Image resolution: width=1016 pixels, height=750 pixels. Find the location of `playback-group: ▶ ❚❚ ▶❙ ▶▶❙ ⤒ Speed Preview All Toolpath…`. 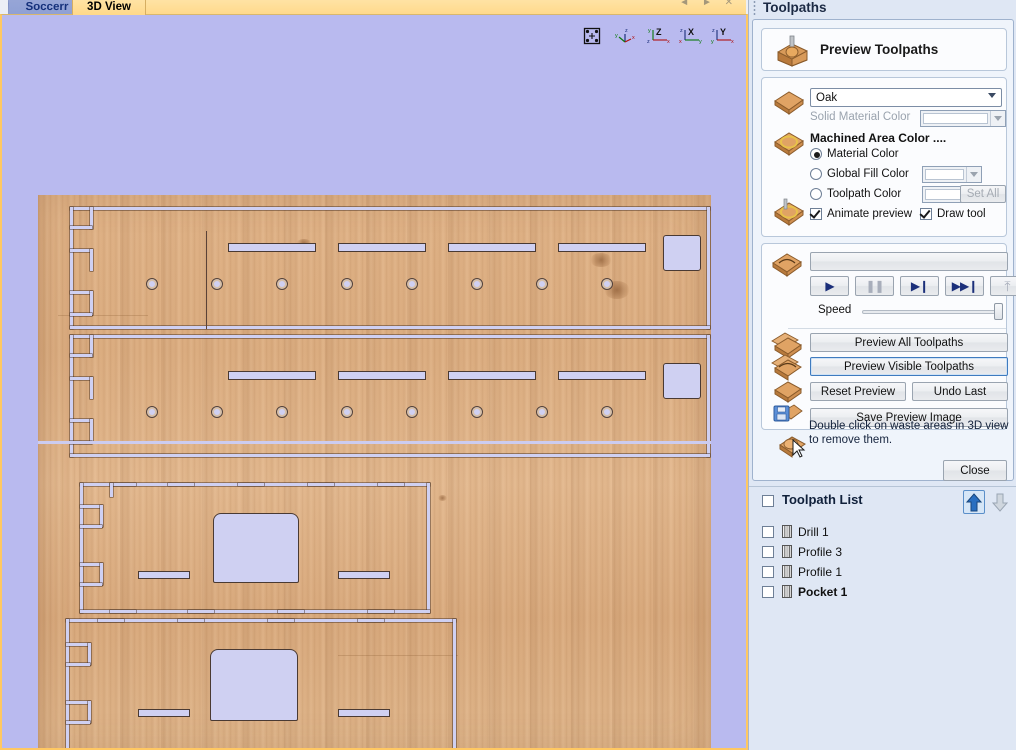

playback-group: ▶ ❚❚ ▶❙ ▶▶❙ ⤒ Speed Preview All Toolpath… is located at coordinates (888, 336).